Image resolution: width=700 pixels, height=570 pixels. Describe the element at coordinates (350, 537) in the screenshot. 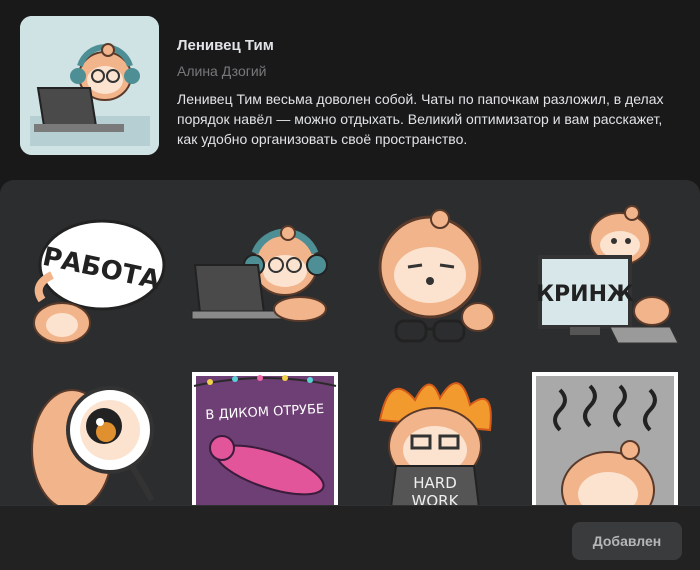

I see `footer-bar: Добавлен` at that location.